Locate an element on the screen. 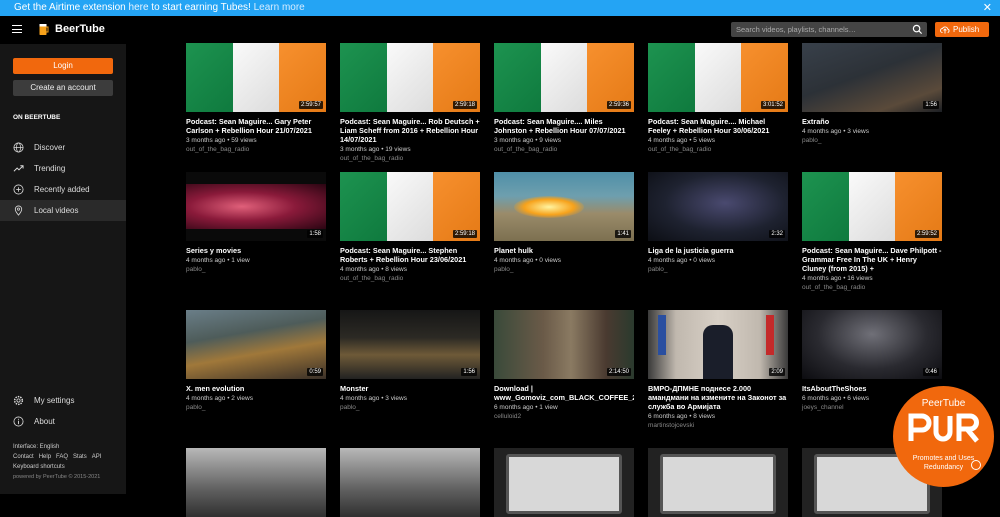  video-thumbnail: 2:59:36 is located at coordinates (564, 77).